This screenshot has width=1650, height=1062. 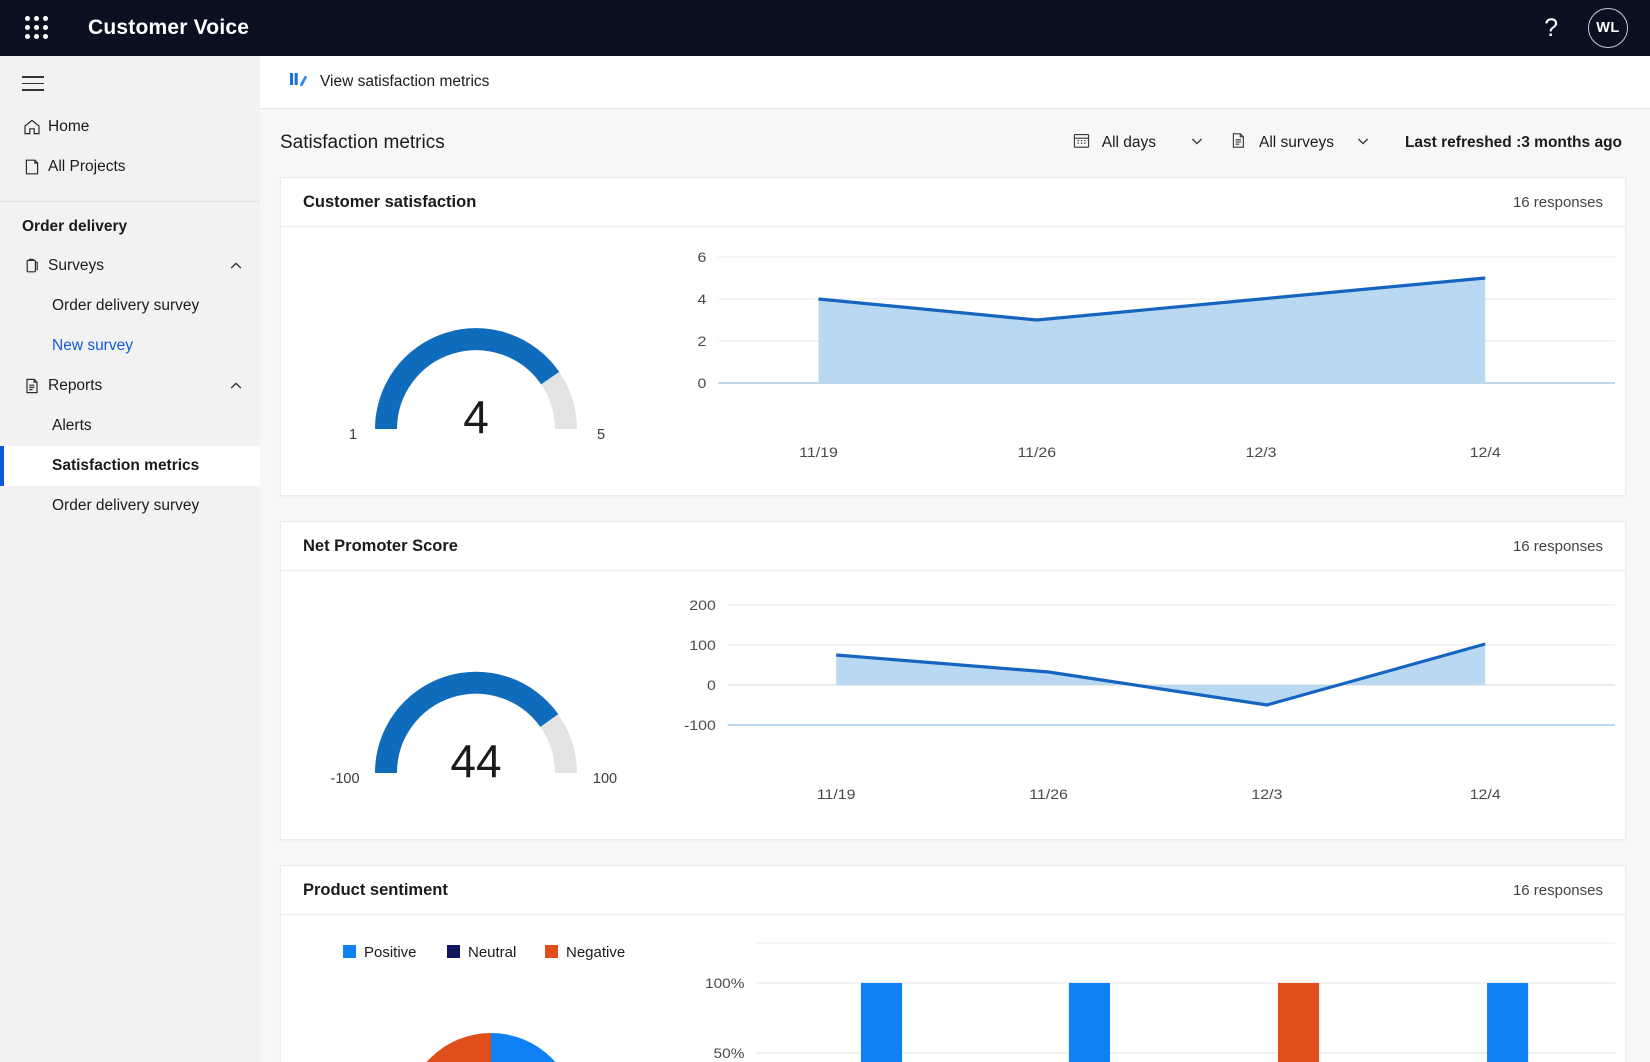 What do you see at coordinates (362, 142) in the screenshot?
I see `page-title: Satisfaction metrics` at bounding box center [362, 142].